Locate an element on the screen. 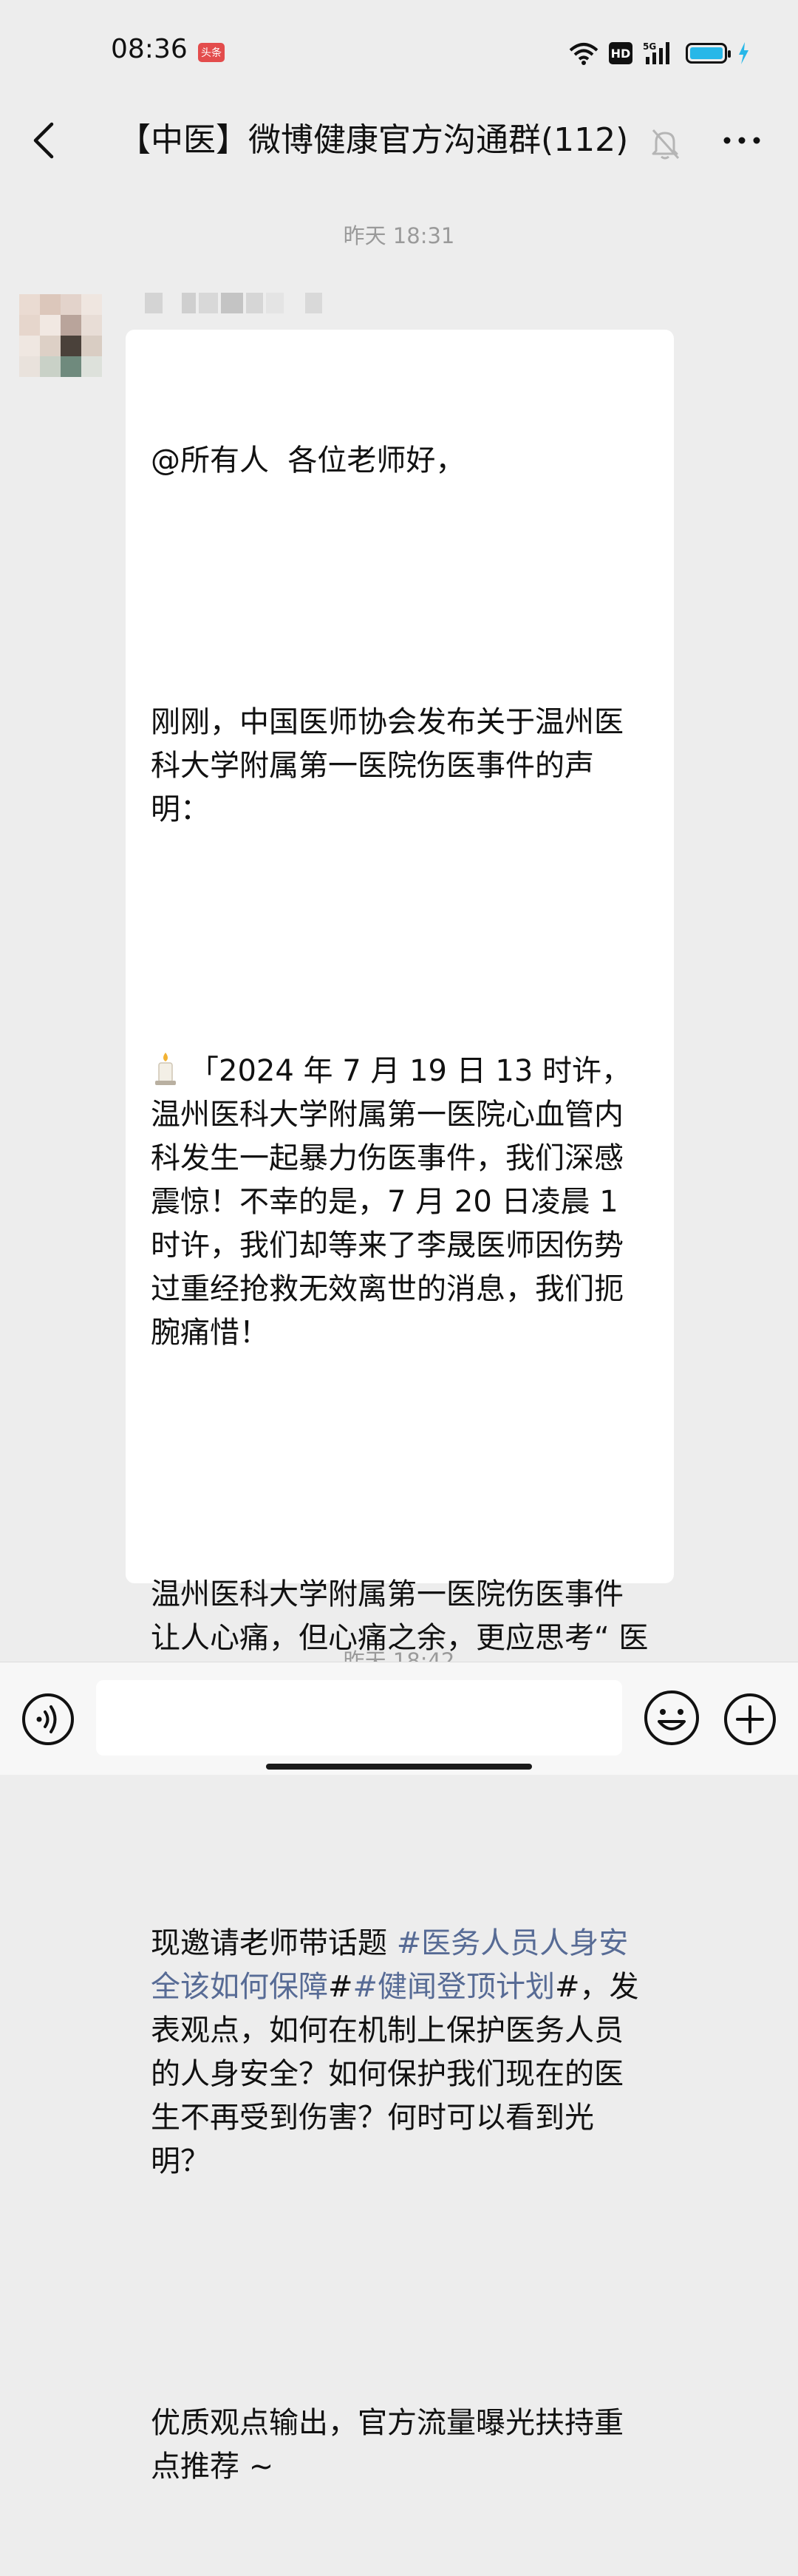 Image resolution: width=798 pixels, height=2576 pixels. status-bar: 08:36 头条 HD 5G is located at coordinates (399, 51).